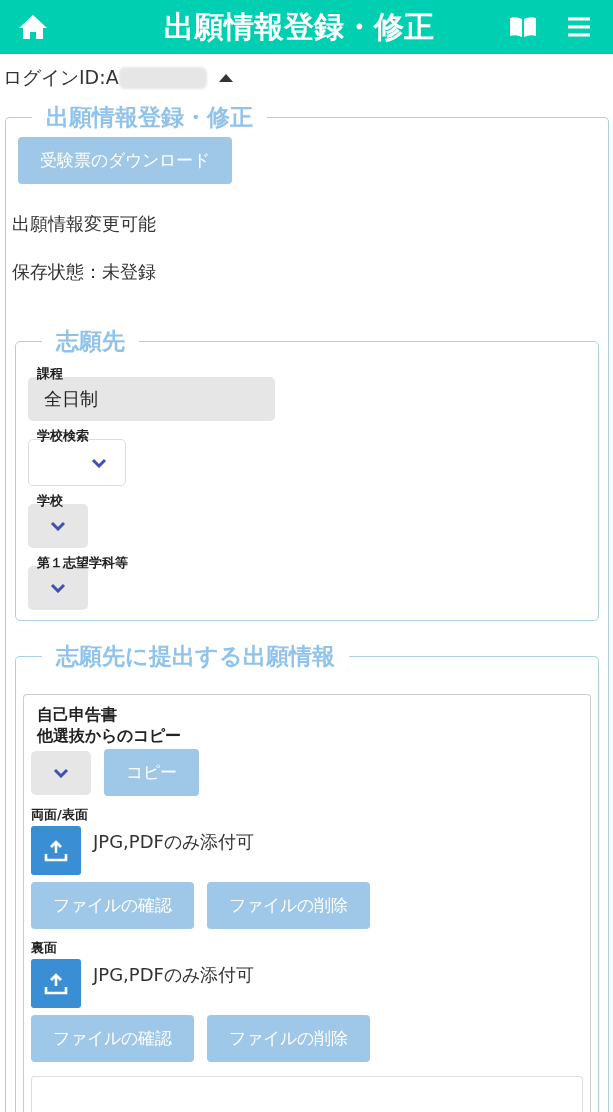  What do you see at coordinates (151, 772) in the screenshot?
I see `copy-button: コピー` at bounding box center [151, 772].